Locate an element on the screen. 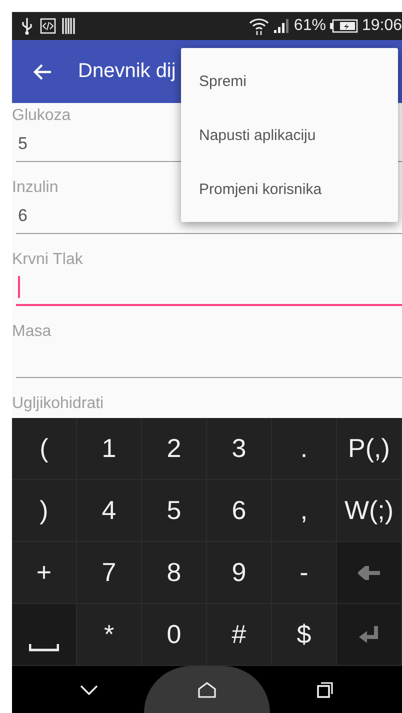  back-arrow-icon is located at coordinates (42, 71).